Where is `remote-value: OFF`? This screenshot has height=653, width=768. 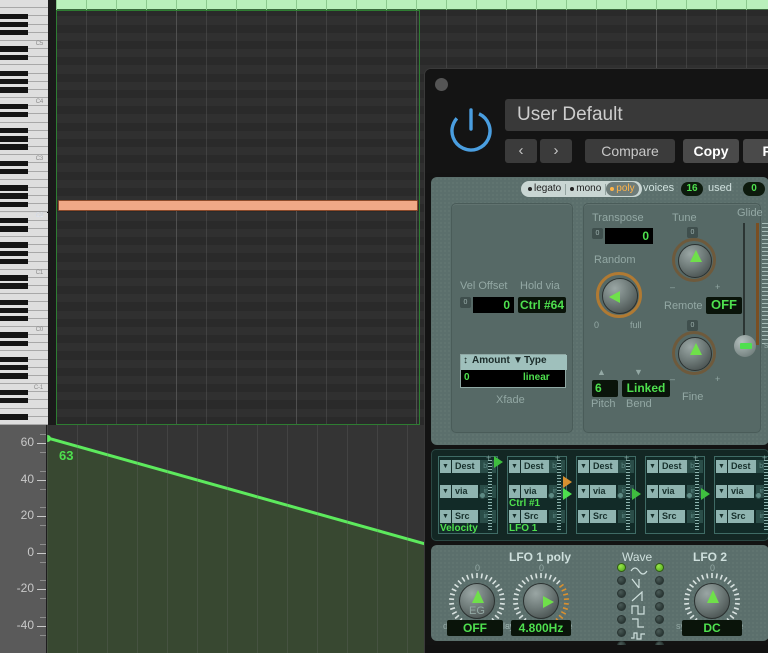
remote-value: OFF is located at coordinates (724, 305).